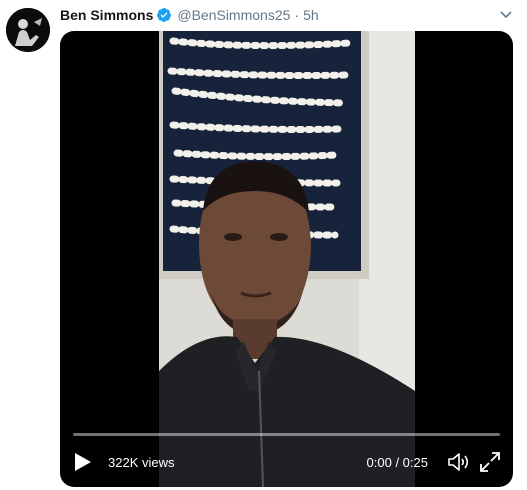 This screenshot has height=490, width=527. I want to click on avatar, so click(28, 30).